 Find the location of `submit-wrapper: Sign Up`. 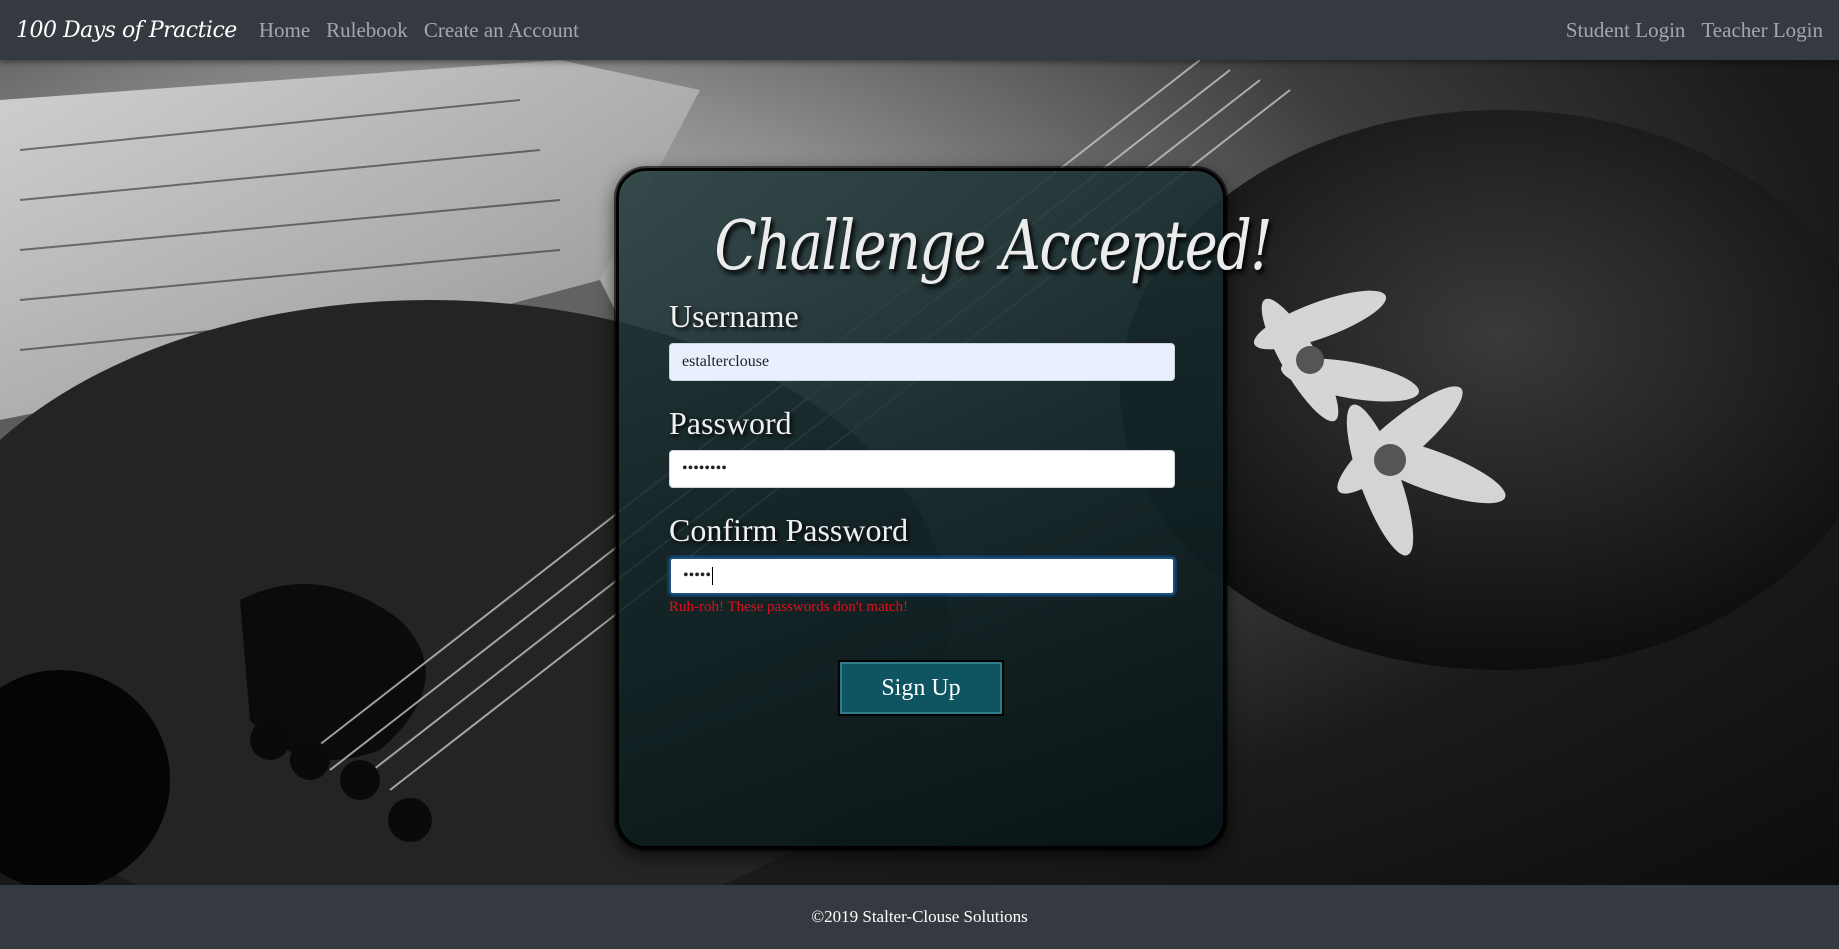

submit-wrapper: Sign Up is located at coordinates (921, 688).